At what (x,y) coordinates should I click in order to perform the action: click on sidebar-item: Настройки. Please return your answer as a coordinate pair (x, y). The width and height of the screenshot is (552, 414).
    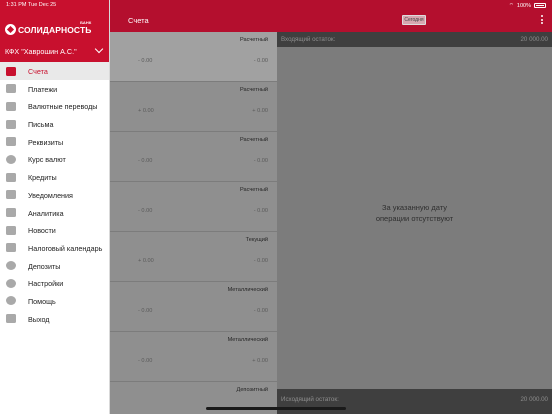
    Looking at the image, I should click on (54, 283).